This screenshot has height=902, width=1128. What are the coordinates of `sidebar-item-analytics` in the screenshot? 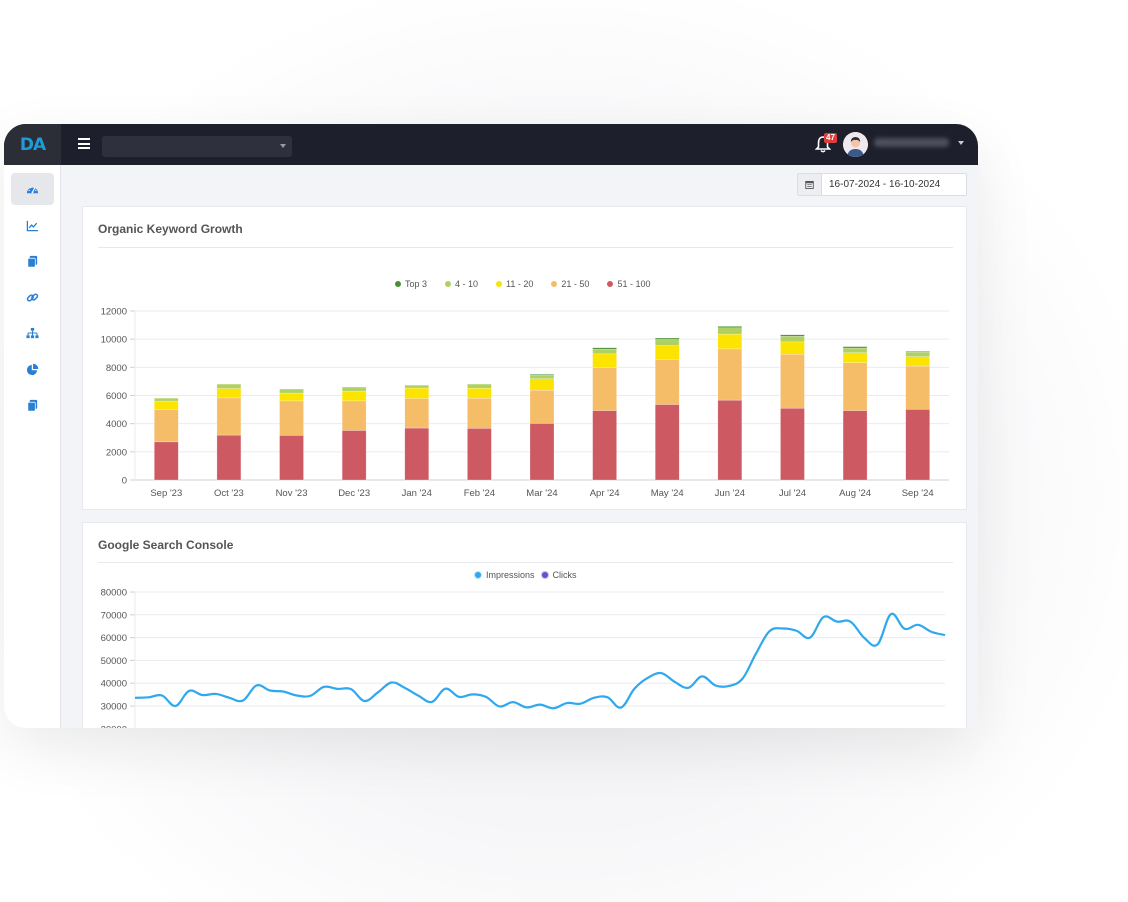 It's located at (32, 225).